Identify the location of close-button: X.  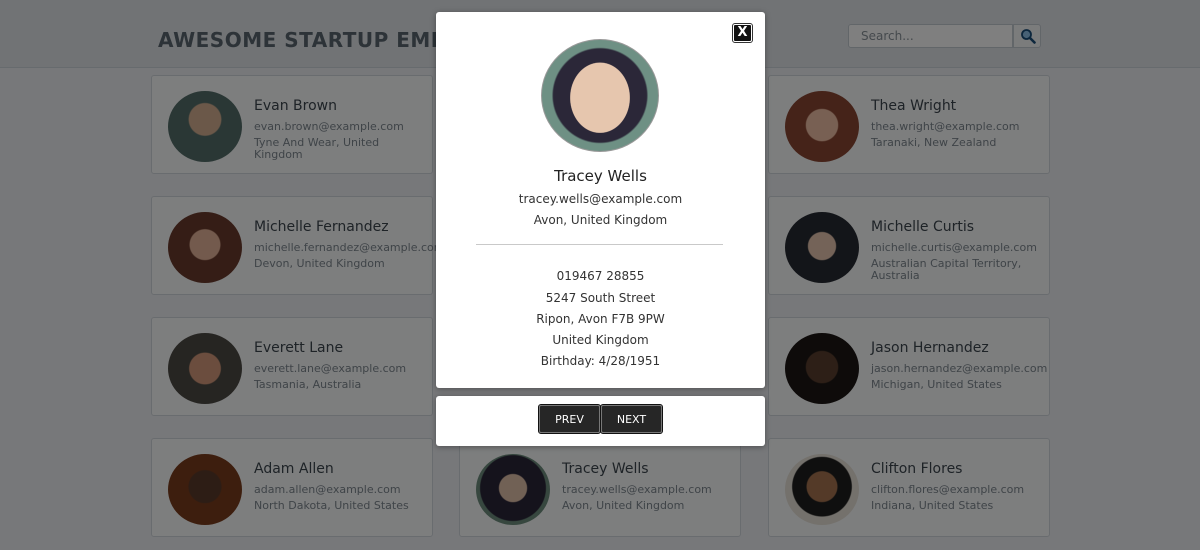
(742, 33).